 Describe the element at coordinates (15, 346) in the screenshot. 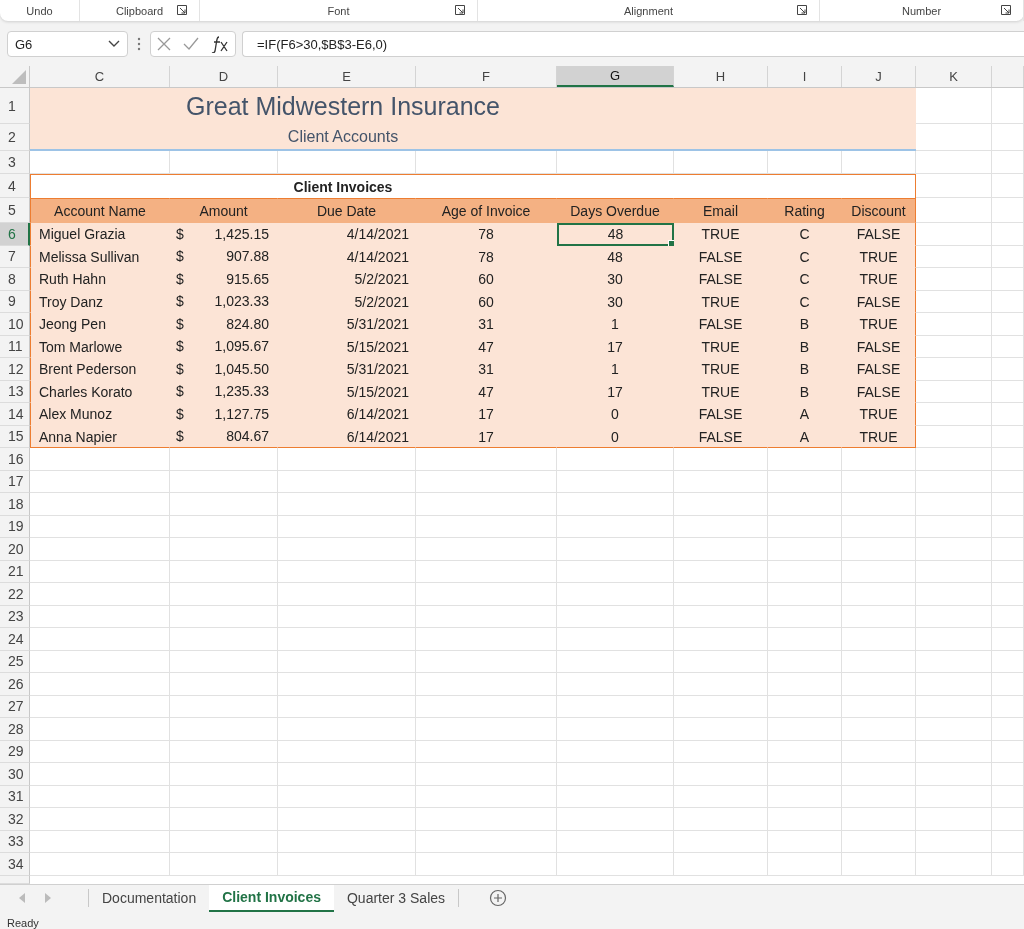

I see `row-header: 11` at that location.